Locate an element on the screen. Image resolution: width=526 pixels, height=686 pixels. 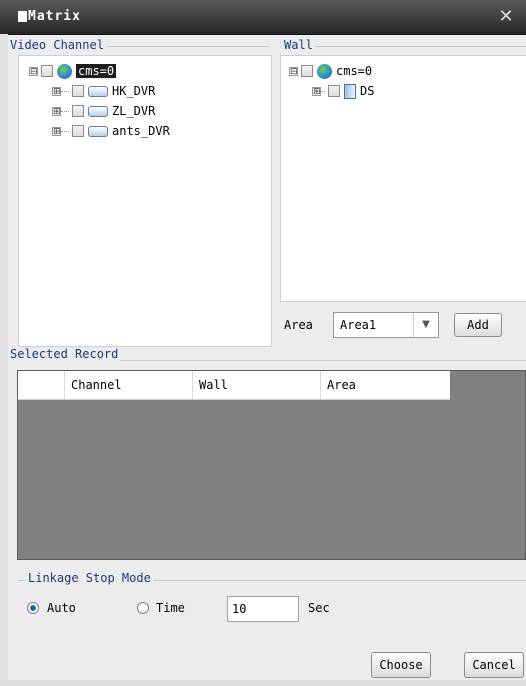
wall-divider is located at coordinates (403, 46).